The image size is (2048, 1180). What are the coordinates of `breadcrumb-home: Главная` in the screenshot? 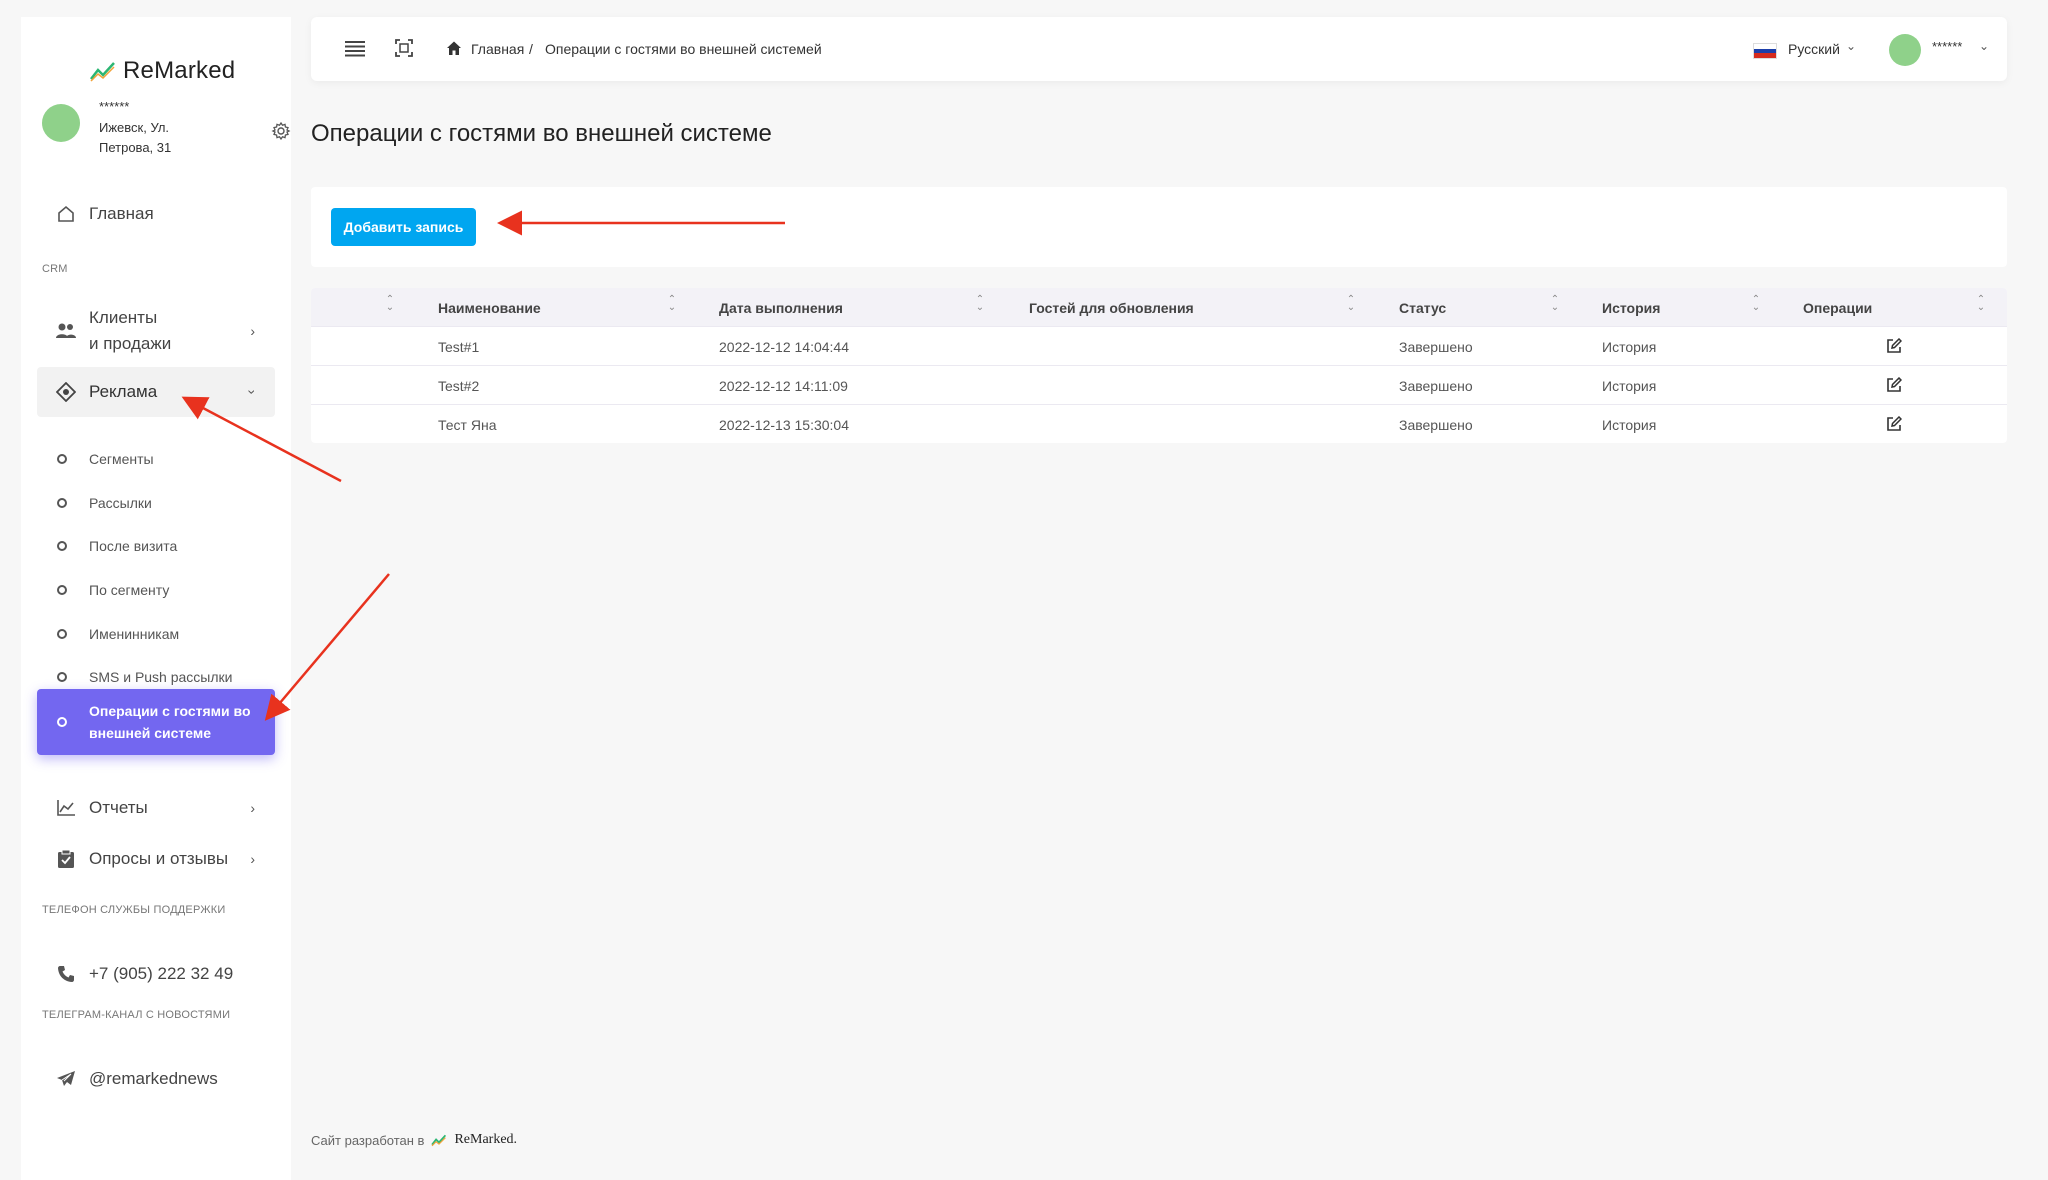 It's located at (497, 49).